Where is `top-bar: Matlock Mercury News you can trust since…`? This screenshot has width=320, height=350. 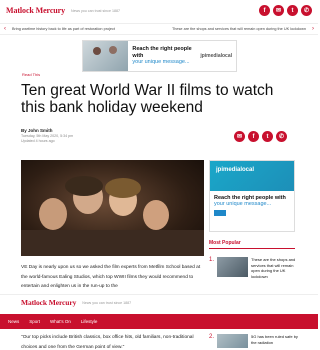
top-bar: Matlock Mercury News you can trust since… is located at coordinates (159, 10).